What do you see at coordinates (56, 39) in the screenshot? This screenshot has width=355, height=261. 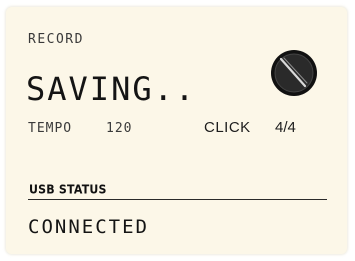 I see `record-label: RECORD` at bounding box center [56, 39].